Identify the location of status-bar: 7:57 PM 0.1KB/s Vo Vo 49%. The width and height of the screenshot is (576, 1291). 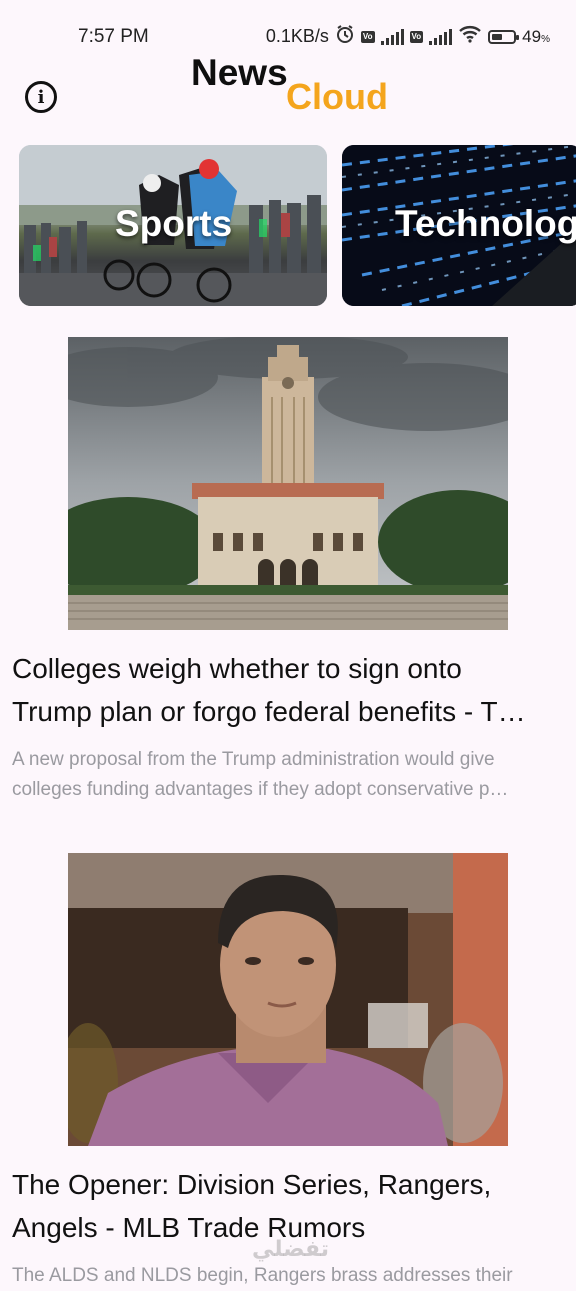
(288, 38).